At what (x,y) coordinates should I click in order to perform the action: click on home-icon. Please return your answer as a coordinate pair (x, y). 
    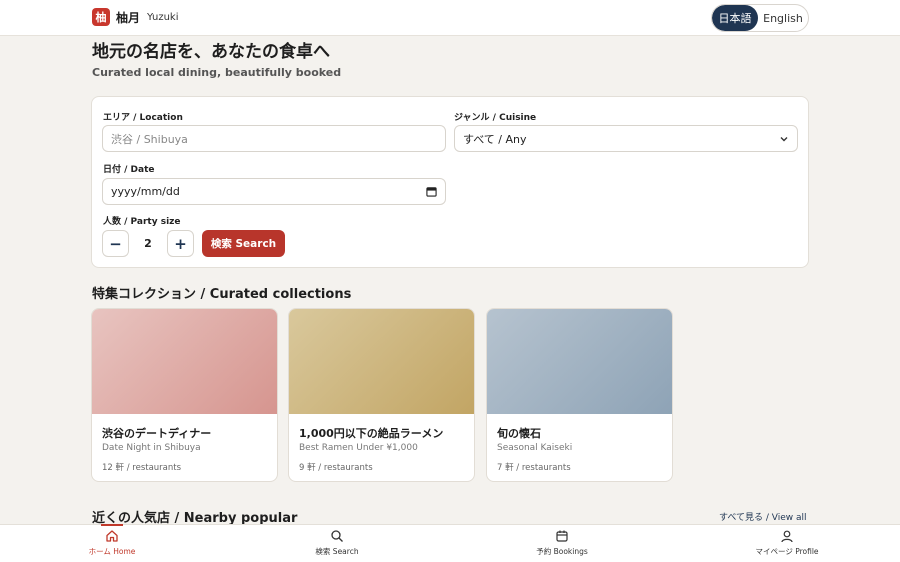
    Looking at the image, I should click on (112, 536).